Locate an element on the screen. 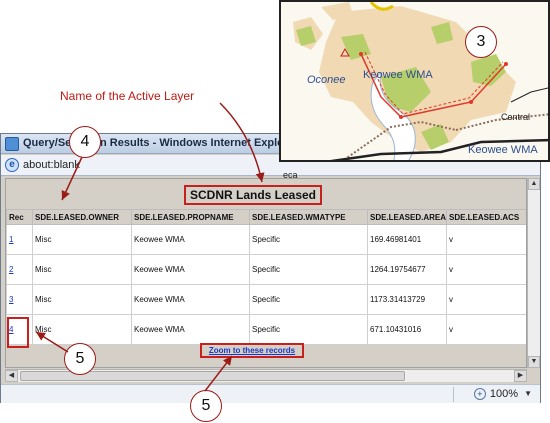 Image resolution: width=550 pixels, height=423 pixels. scroll-right-icon: ▶ is located at coordinates (520, 376).